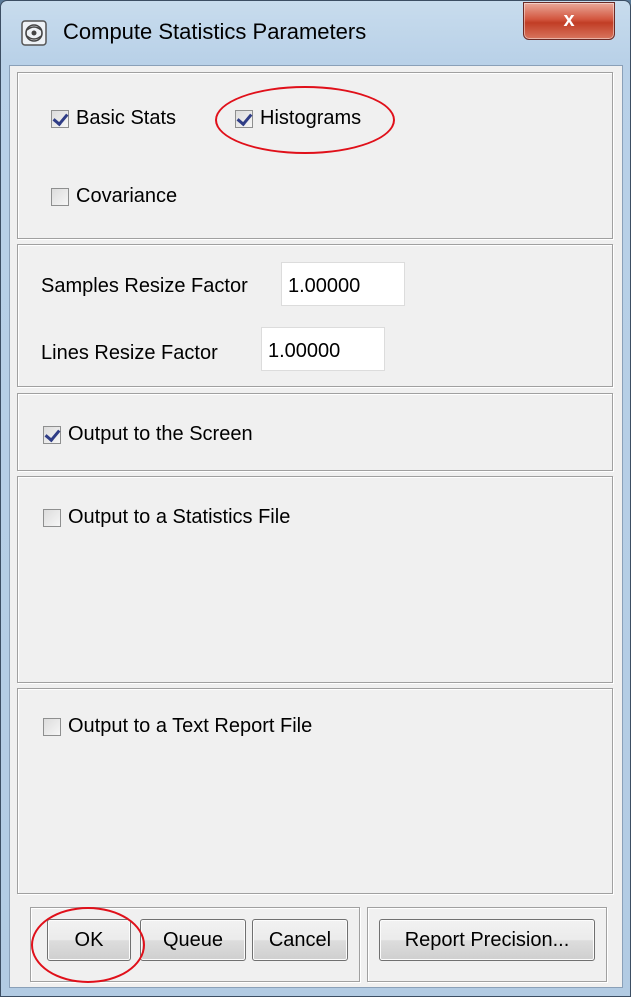 The image size is (631, 997). What do you see at coordinates (160, 434) in the screenshot?
I see `output-screen-label: Output to the Screen` at bounding box center [160, 434].